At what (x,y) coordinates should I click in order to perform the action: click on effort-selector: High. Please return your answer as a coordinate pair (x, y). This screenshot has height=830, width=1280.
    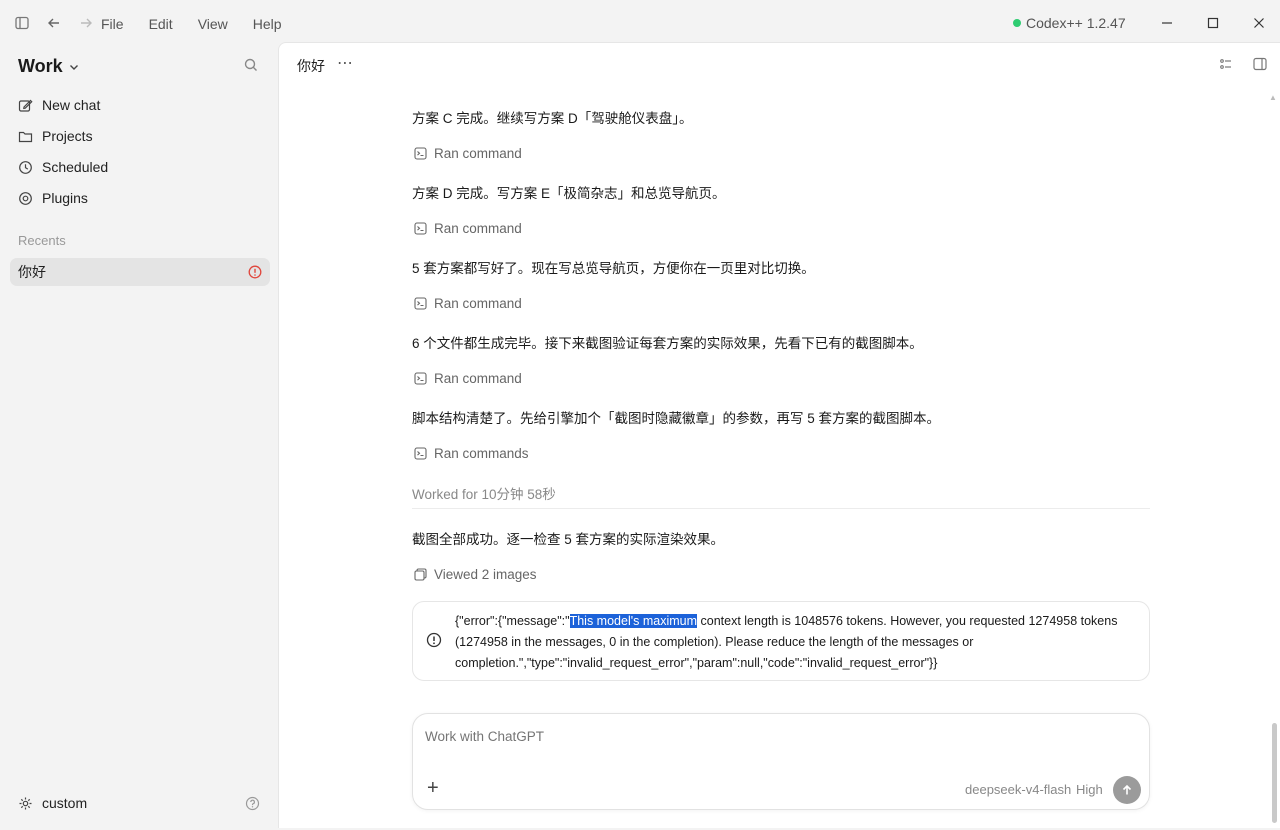
    Looking at the image, I should click on (1089, 789).